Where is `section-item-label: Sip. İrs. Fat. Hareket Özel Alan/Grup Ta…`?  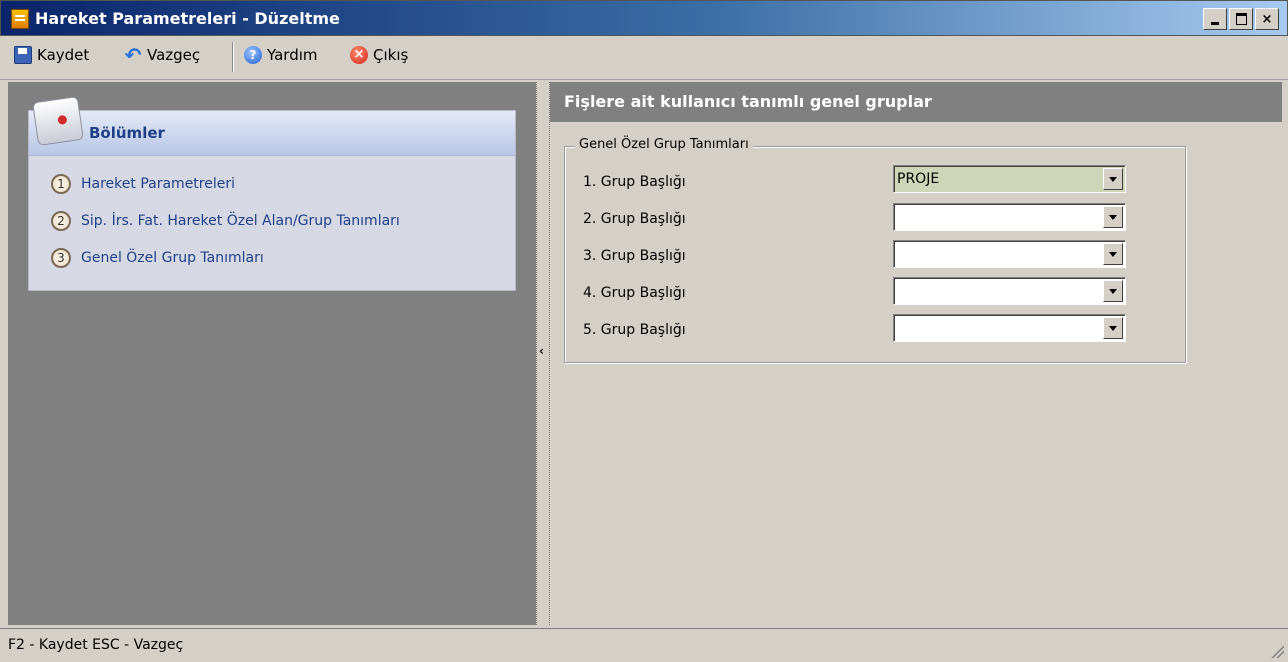
section-item-label: Sip. İrs. Fat. Hareket Özel Alan/Grup Ta… is located at coordinates (240, 221).